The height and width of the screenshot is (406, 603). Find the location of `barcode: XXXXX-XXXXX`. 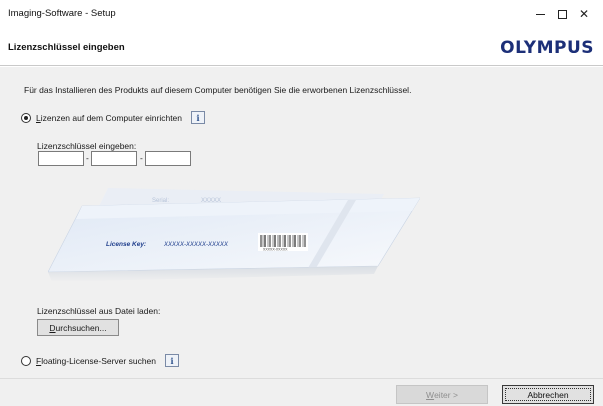

barcode: XXXXX-XXXXX is located at coordinates (283, 242).